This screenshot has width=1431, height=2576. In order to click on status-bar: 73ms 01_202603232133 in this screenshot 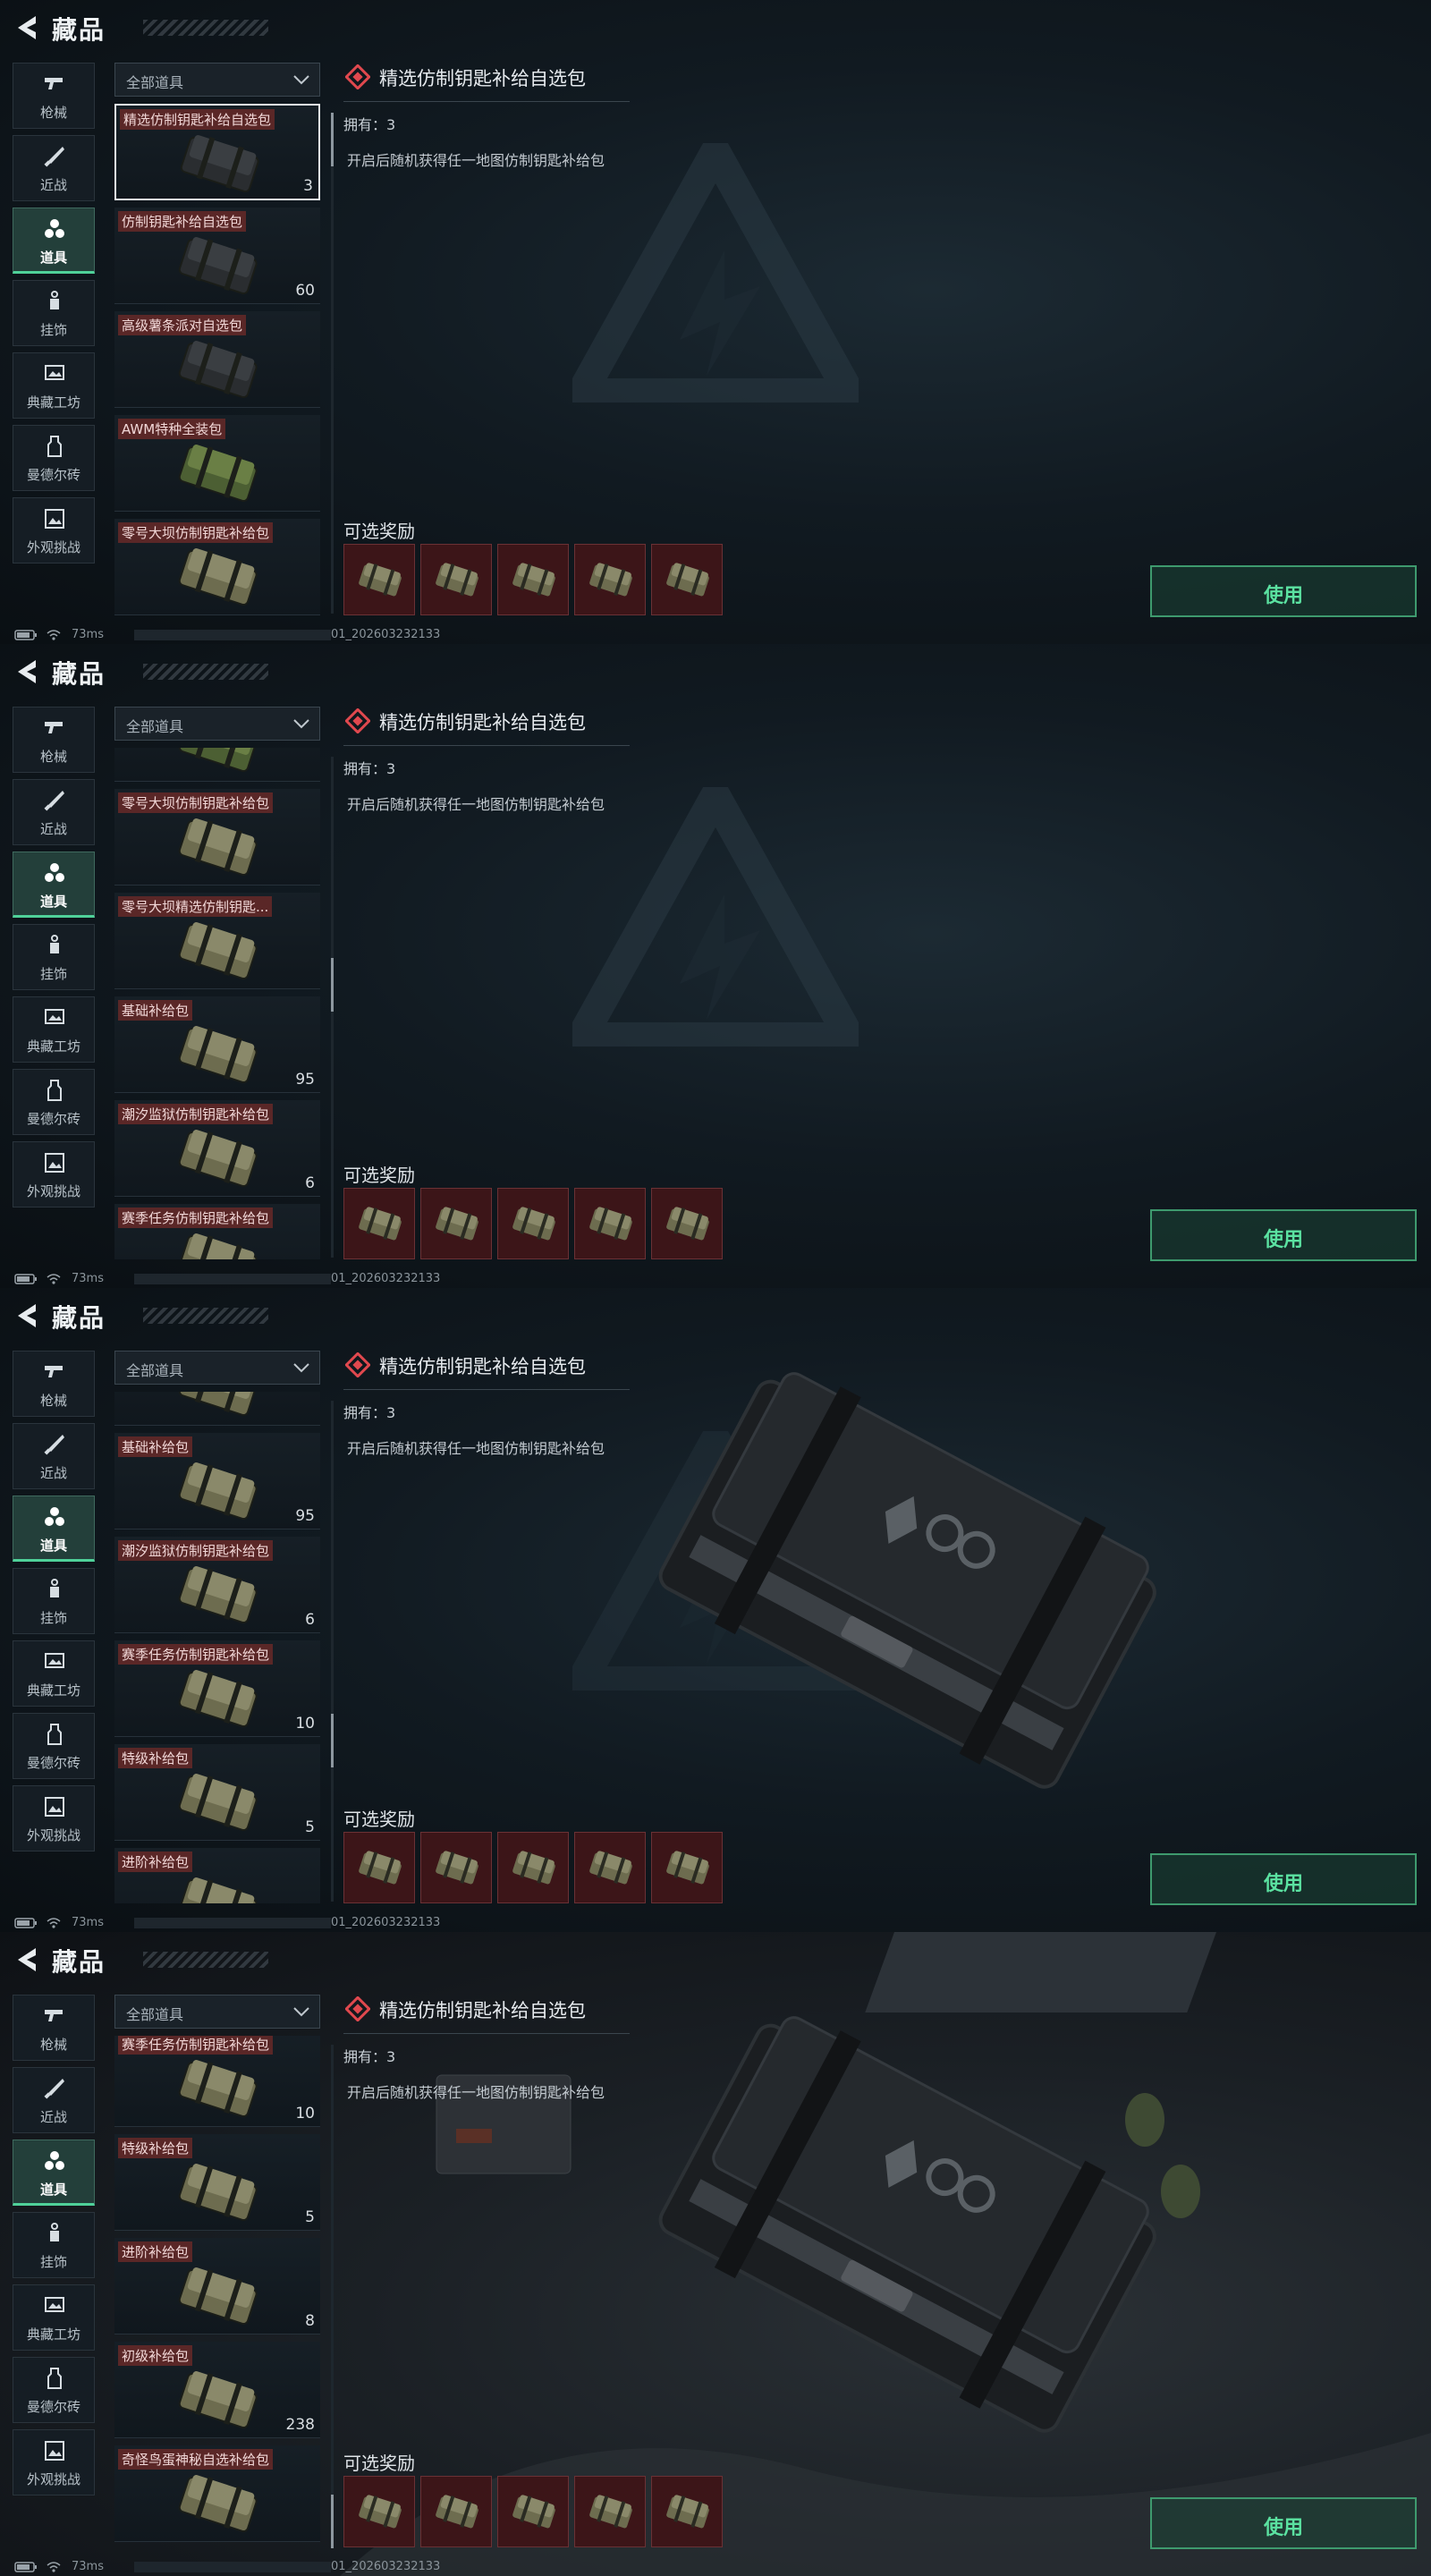, I will do `click(716, 1279)`.